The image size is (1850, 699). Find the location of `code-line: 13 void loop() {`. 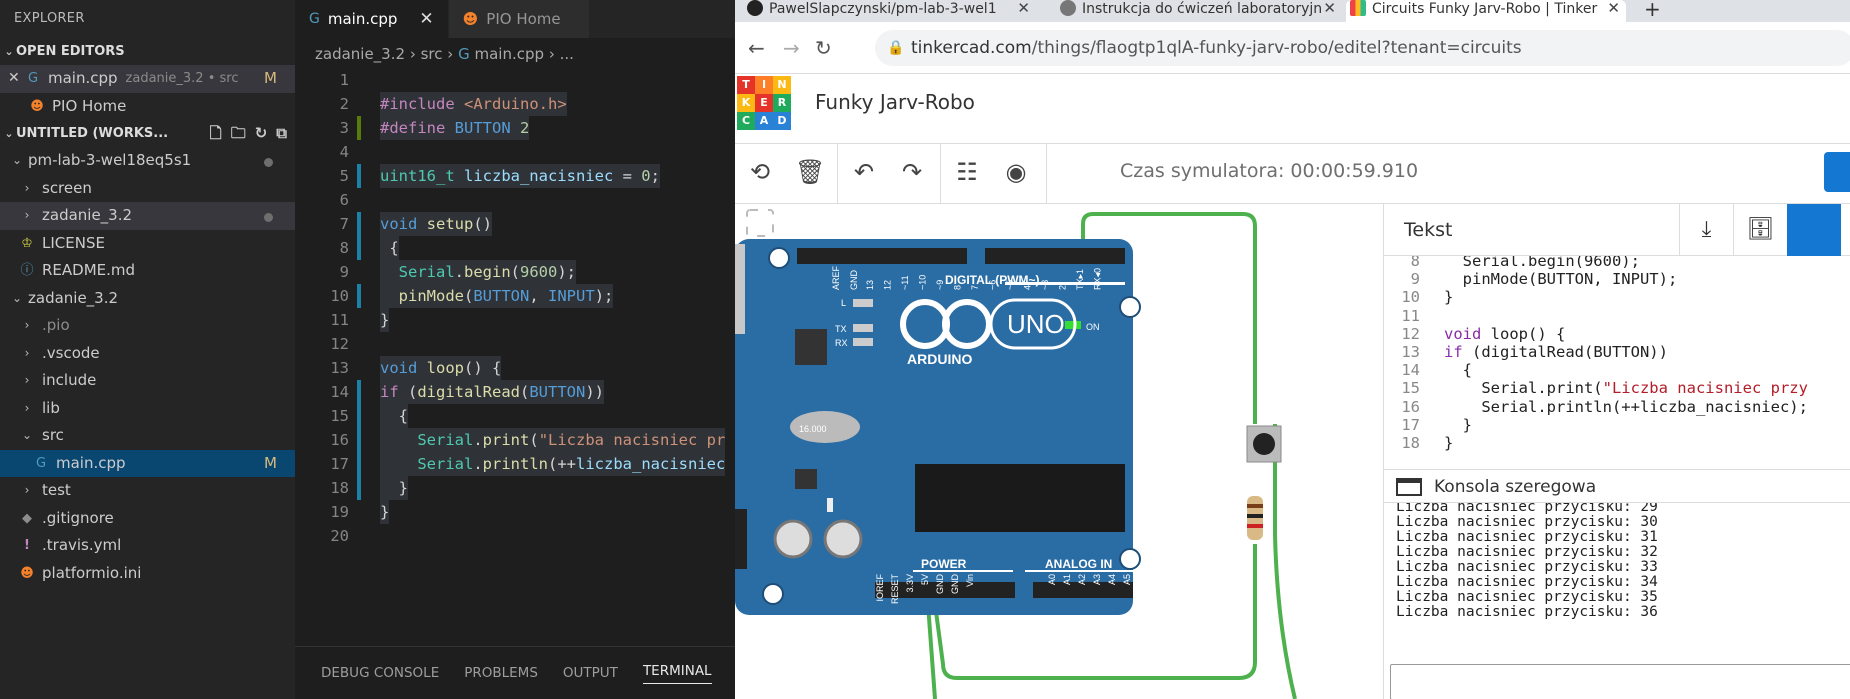

code-line: 13 void loop() { is located at coordinates (515, 368).